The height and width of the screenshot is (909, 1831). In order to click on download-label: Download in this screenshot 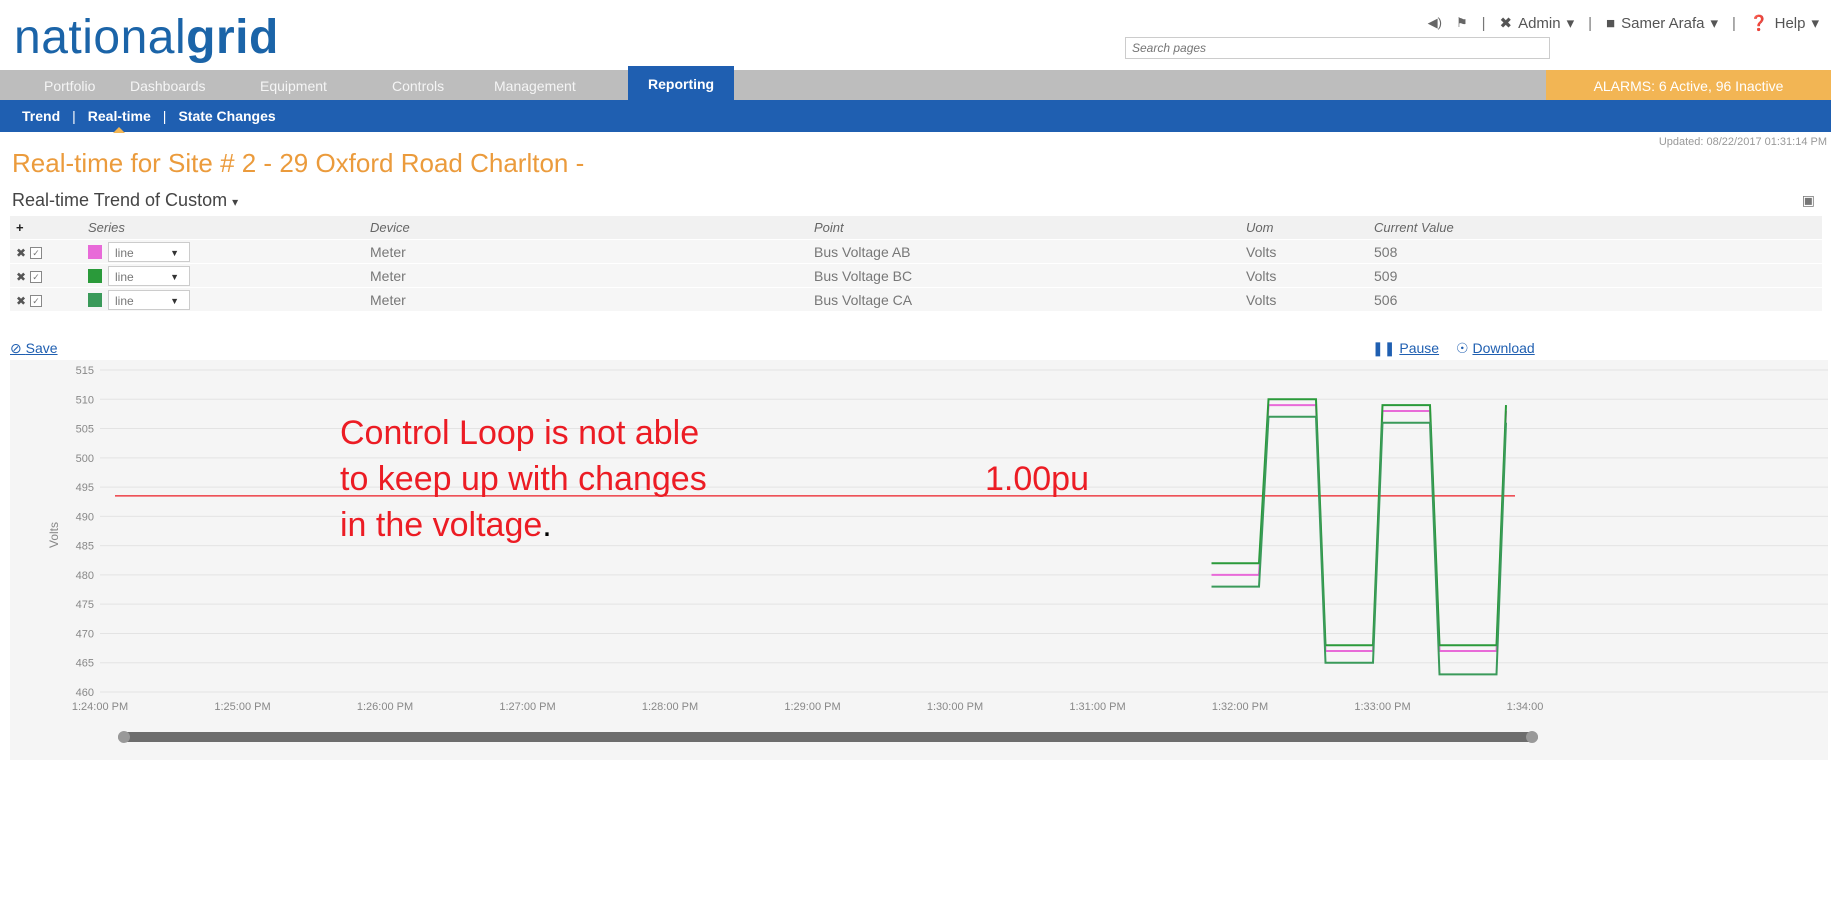, I will do `click(1503, 348)`.